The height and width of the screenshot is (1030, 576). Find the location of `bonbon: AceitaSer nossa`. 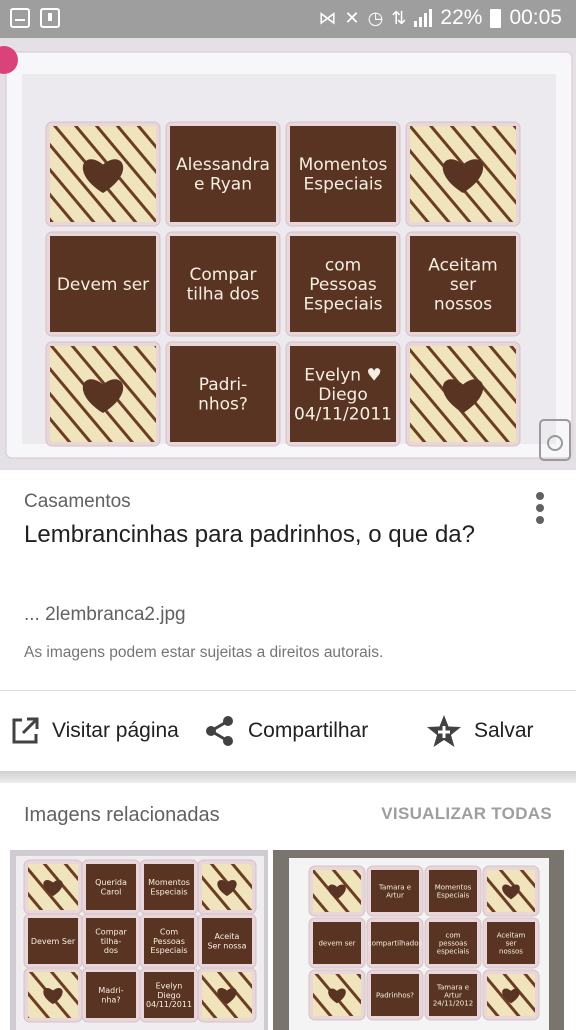

bonbon: AceitaSer nossa is located at coordinates (227, 941).